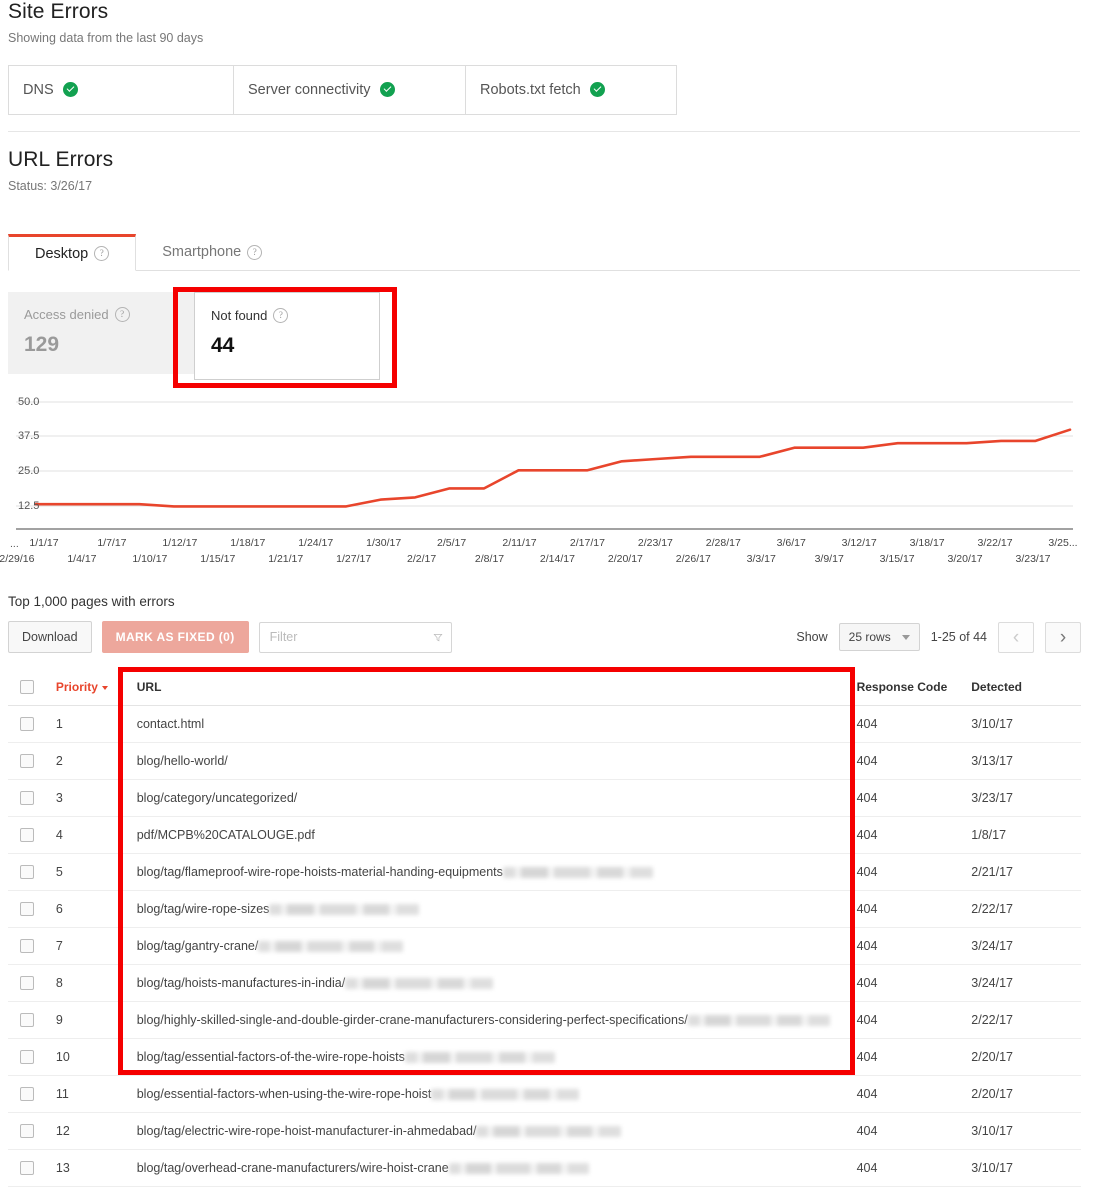 The image size is (1096, 1187). What do you see at coordinates (489, 983) in the screenshot?
I see `cell-url: blog/tag/hoists-manufactures-in-india/` at bounding box center [489, 983].